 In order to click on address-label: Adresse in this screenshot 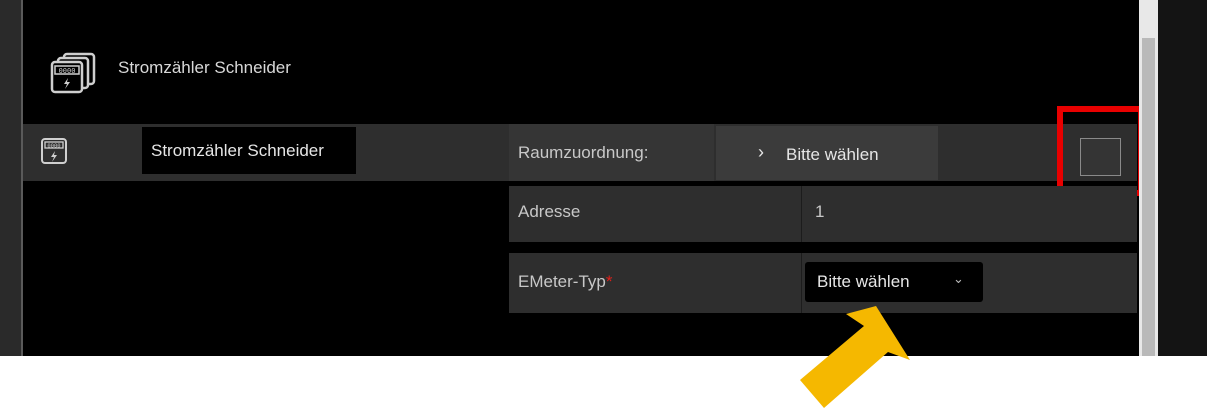, I will do `click(549, 211)`.